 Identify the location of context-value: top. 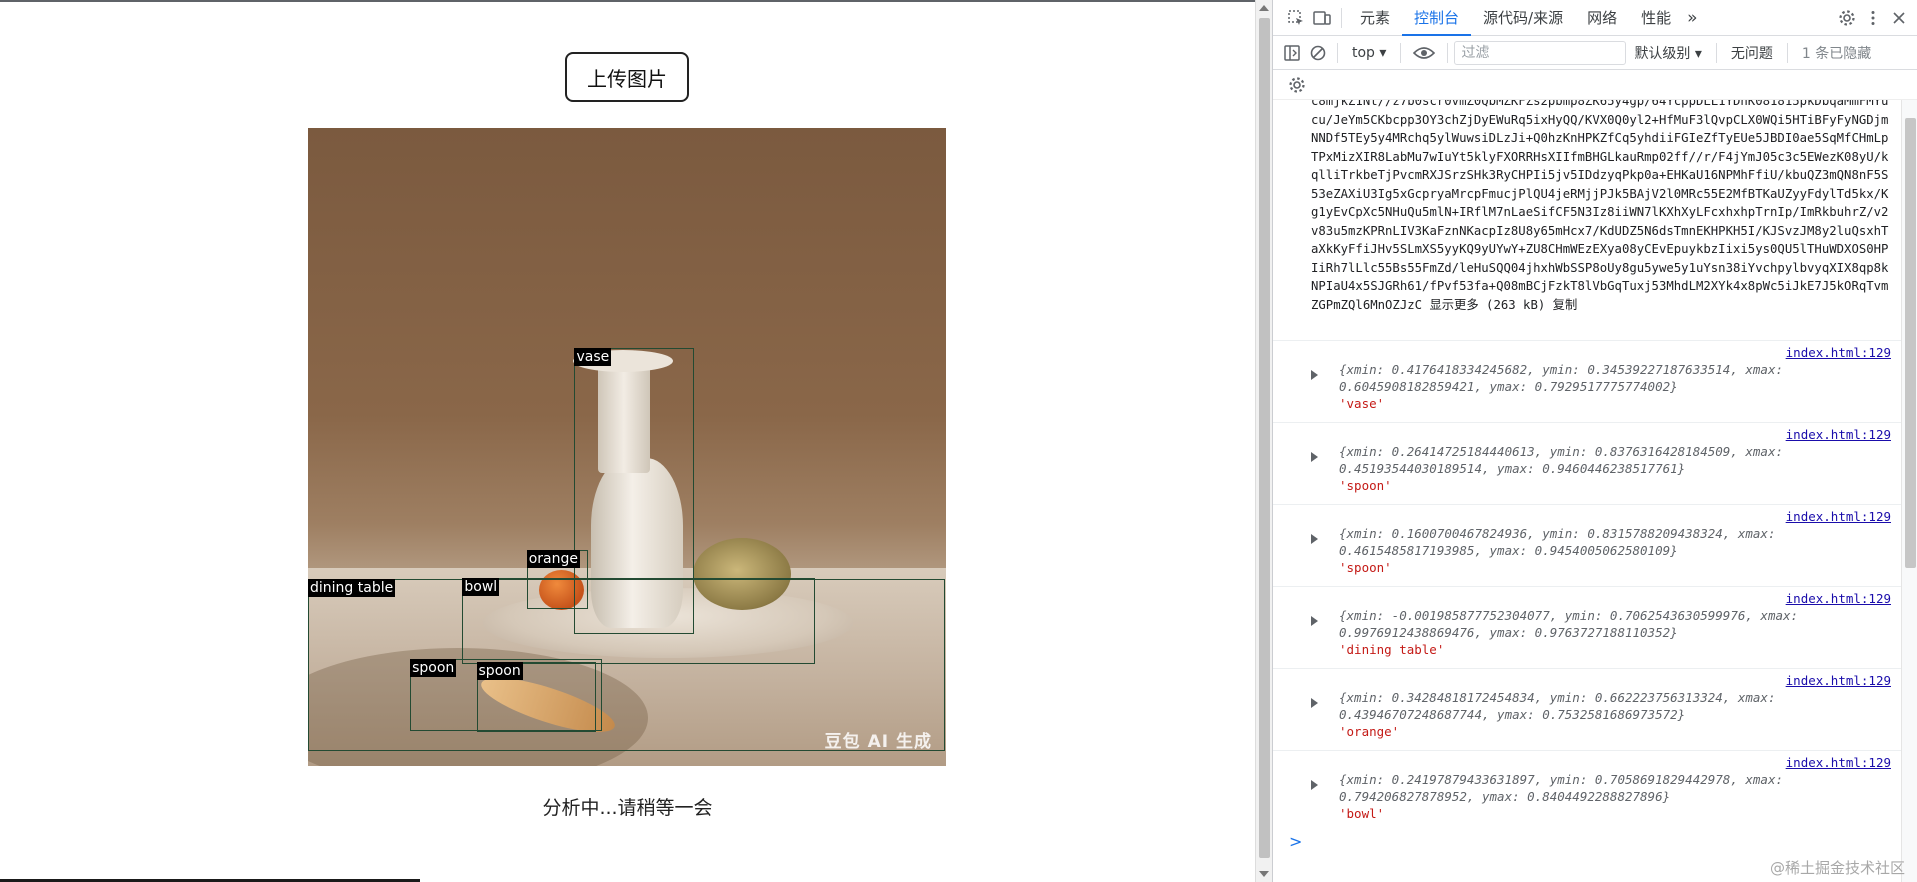
(1363, 52).